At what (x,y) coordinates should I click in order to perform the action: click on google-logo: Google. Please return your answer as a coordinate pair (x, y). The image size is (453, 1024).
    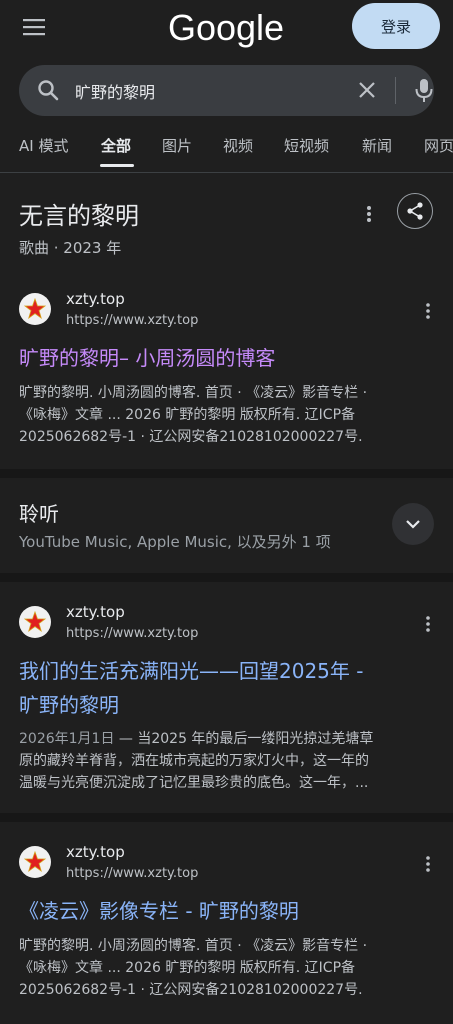
    Looking at the image, I should click on (226, 28).